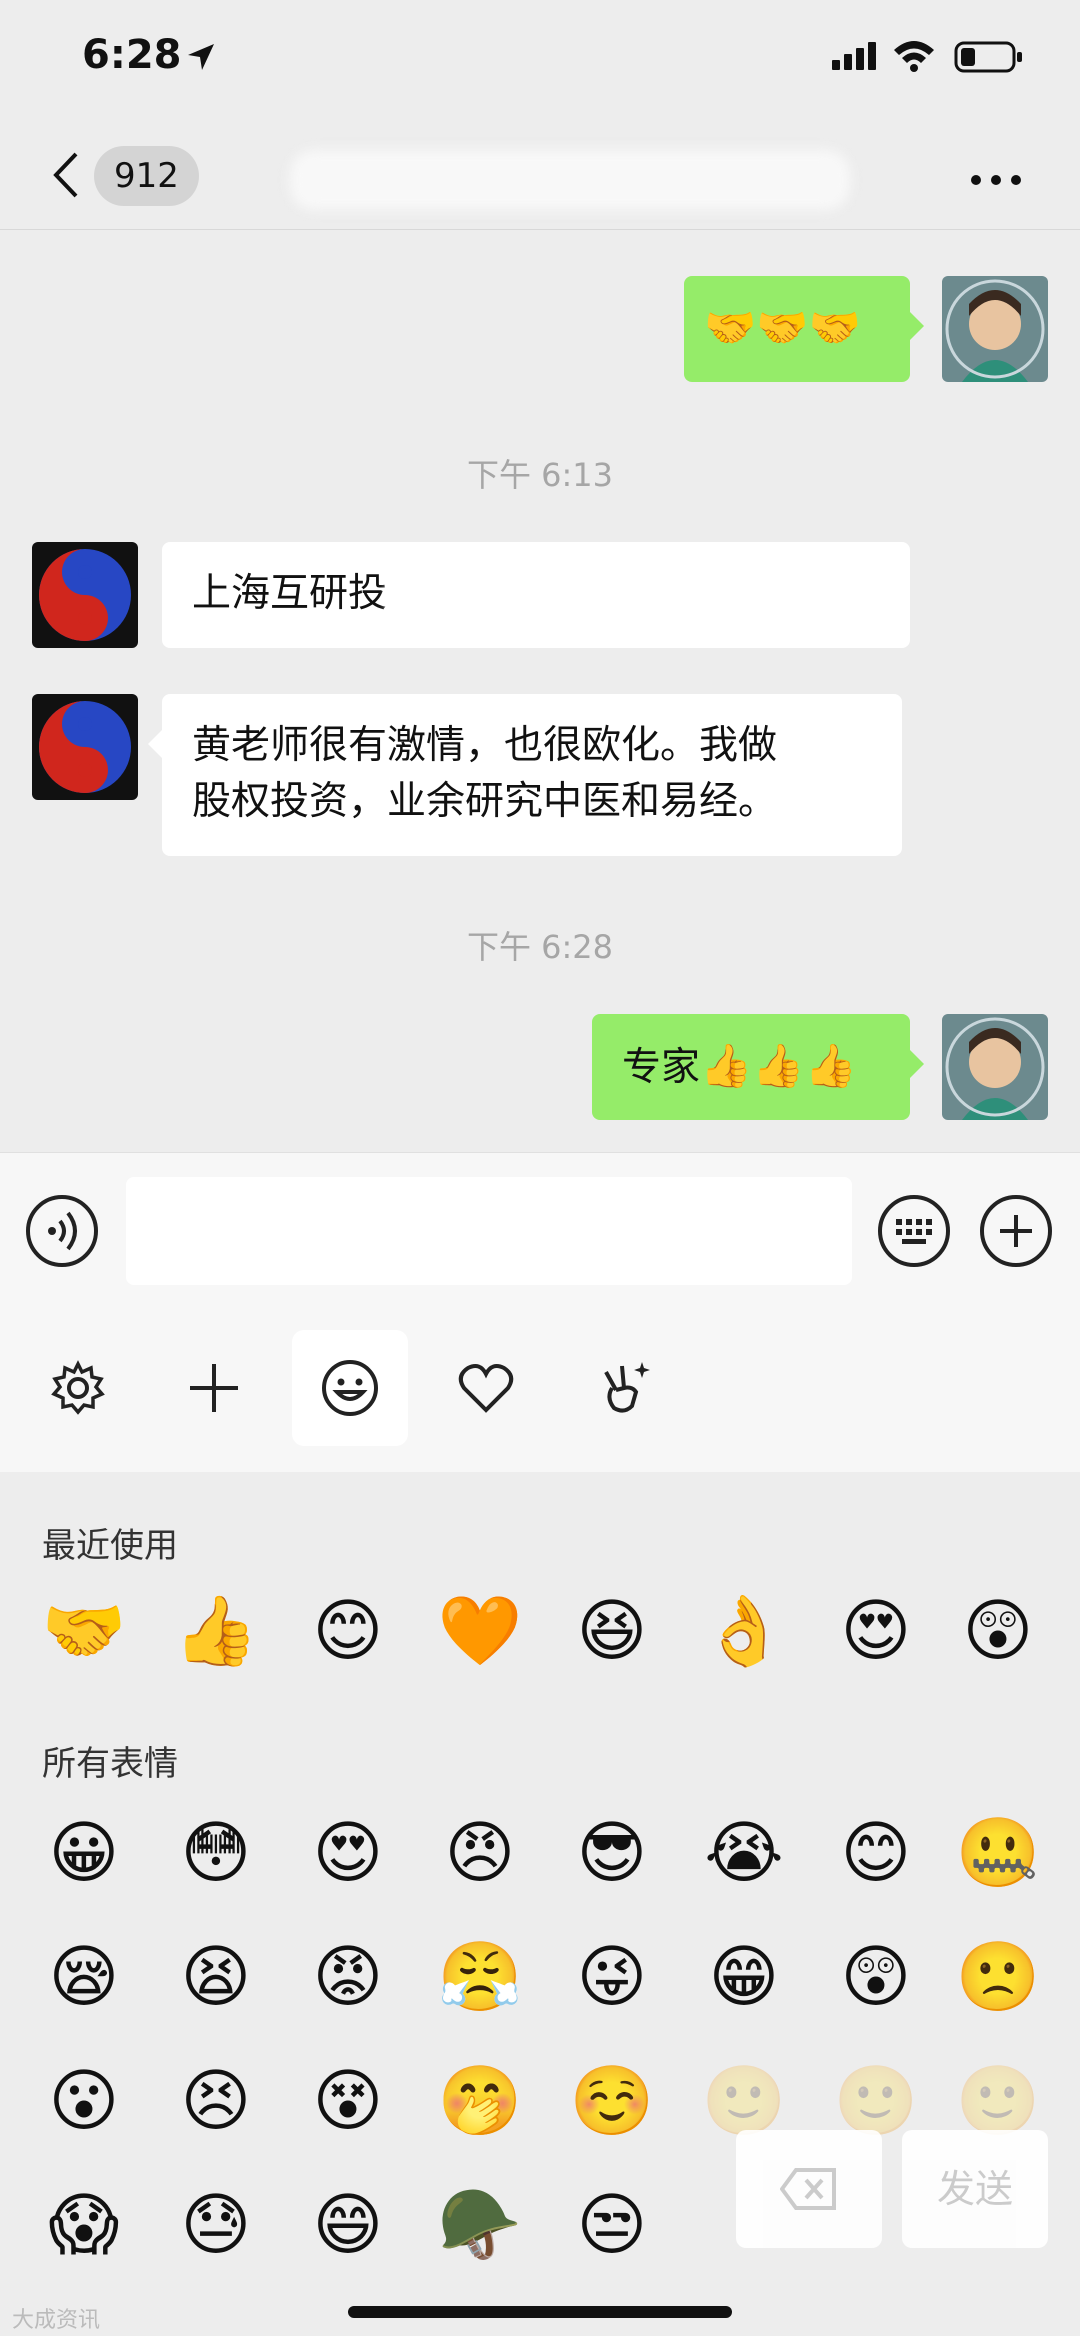  I want to click on tab-gesture-stickers, so click(622, 1388).